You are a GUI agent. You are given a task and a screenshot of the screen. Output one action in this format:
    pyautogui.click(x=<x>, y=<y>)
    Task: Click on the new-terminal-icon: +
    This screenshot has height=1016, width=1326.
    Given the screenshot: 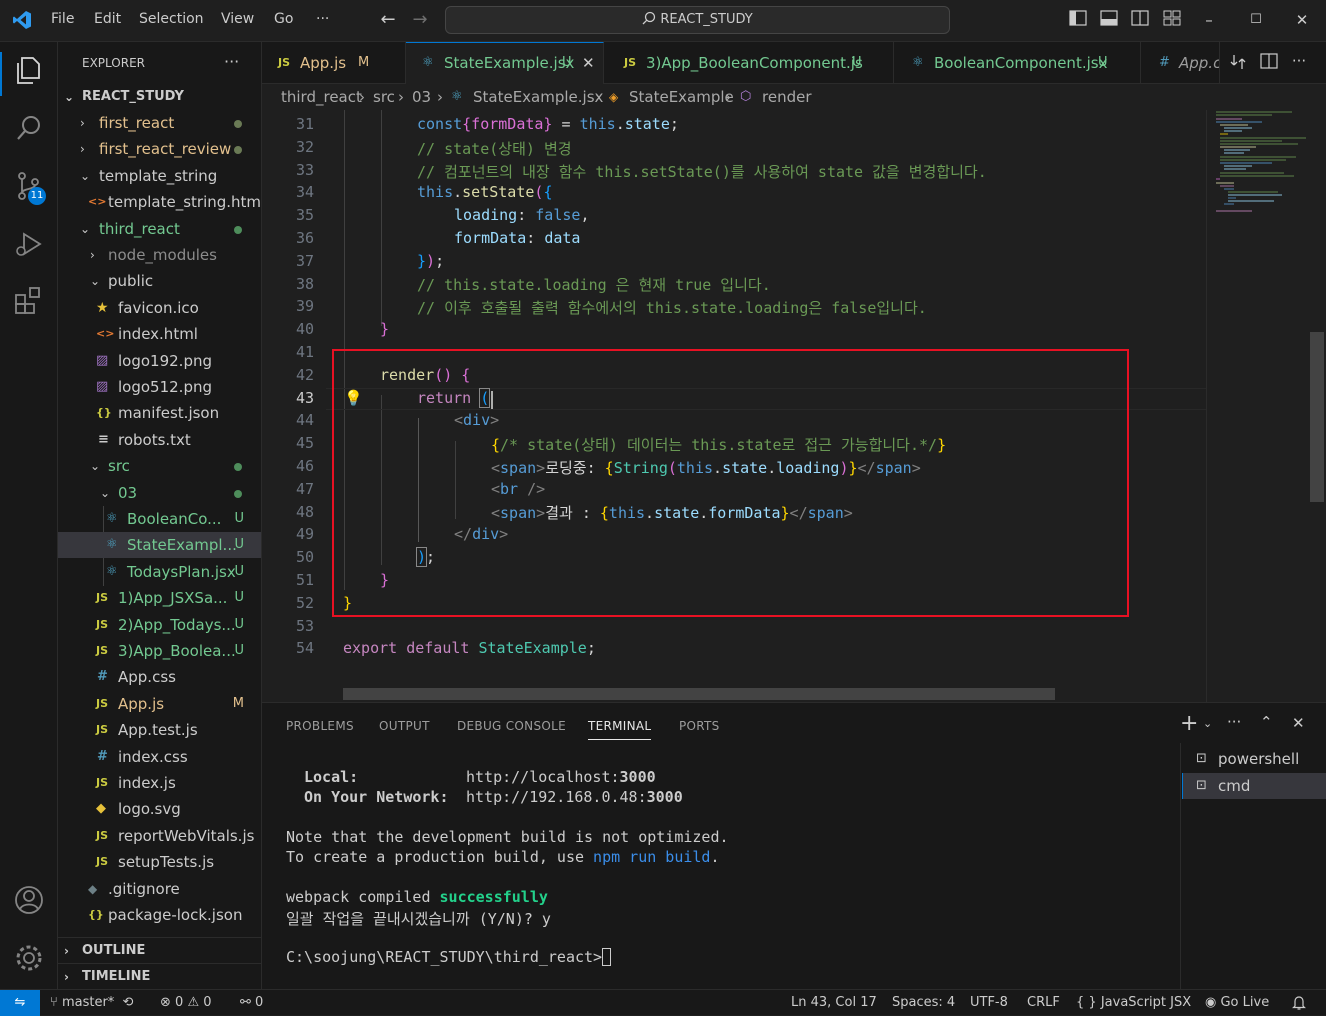 What is the action you would take?
    pyautogui.click(x=1189, y=723)
    